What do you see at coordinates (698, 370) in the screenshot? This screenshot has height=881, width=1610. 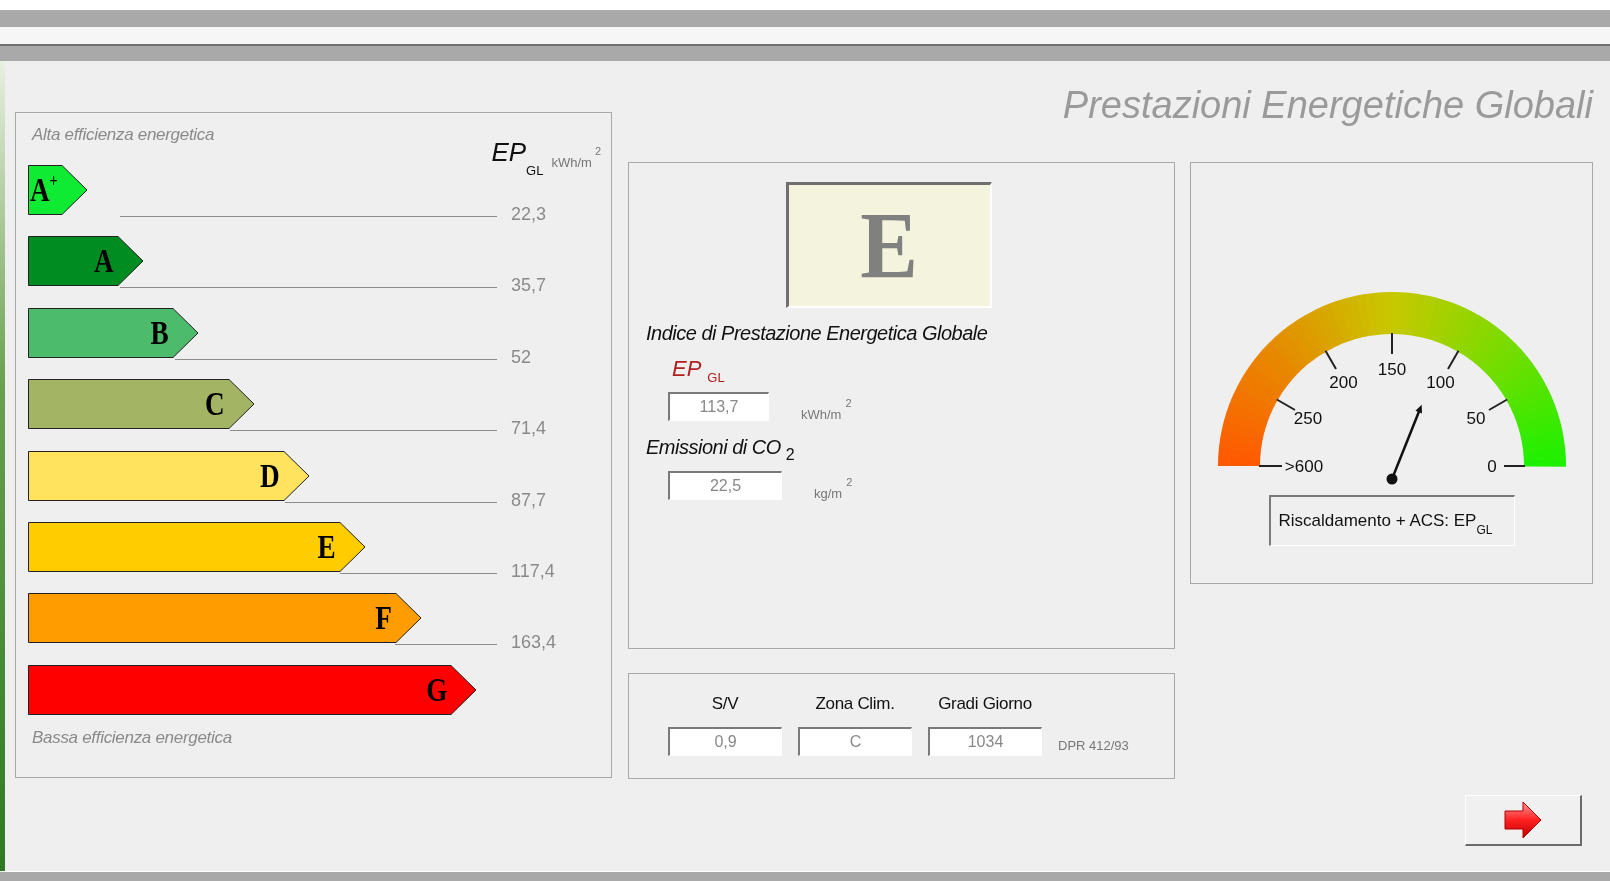 I see `ep-label: EP$_{GL}$` at bounding box center [698, 370].